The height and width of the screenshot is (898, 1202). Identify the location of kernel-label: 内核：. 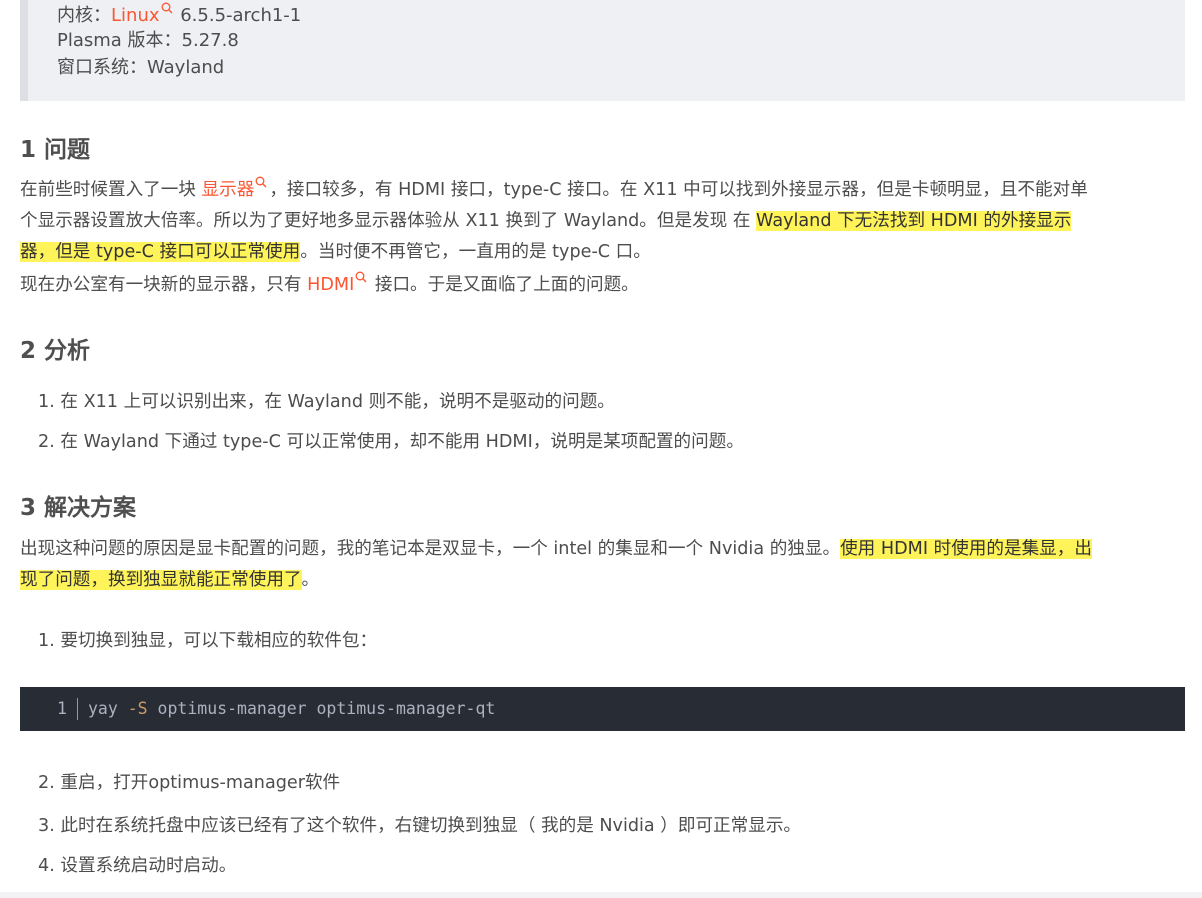
(84, 15).